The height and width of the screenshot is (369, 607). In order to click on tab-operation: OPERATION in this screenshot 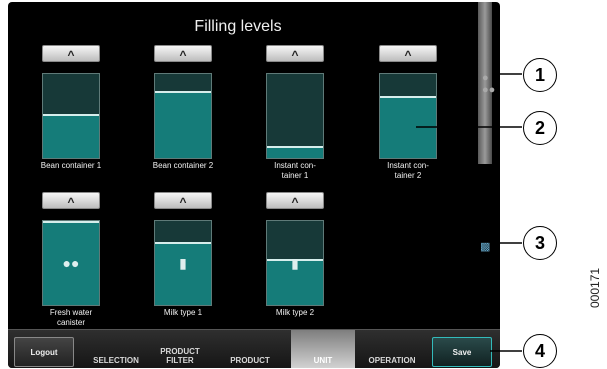, I will do `click(392, 349)`.